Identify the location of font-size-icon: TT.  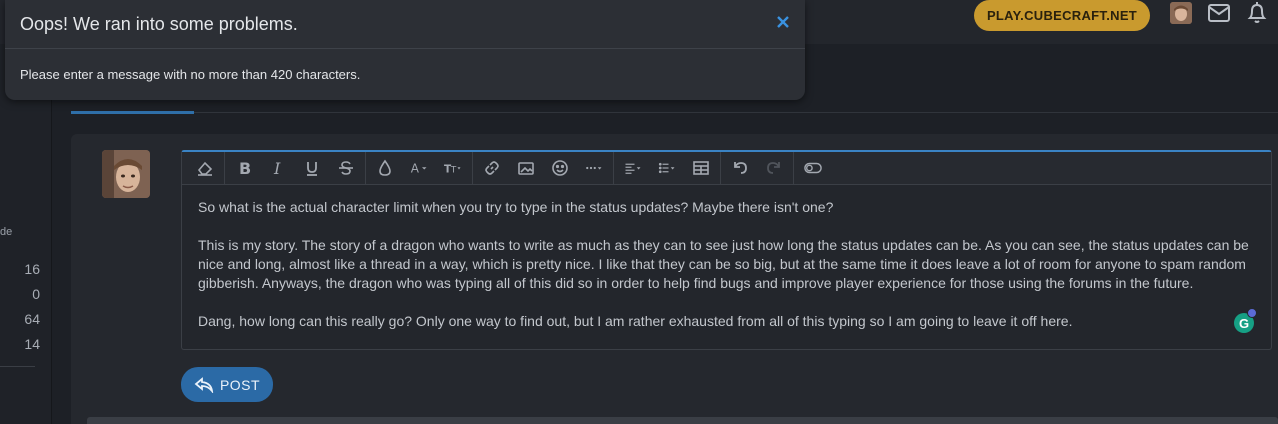
(453, 168).